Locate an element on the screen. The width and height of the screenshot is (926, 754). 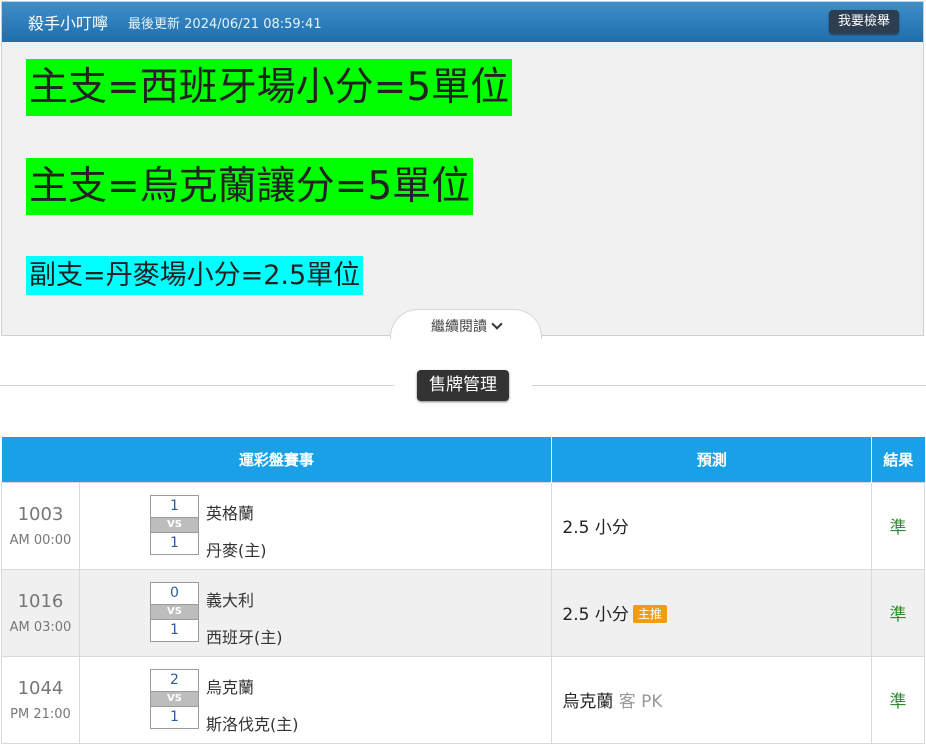
match-time: AM 03:00 is located at coordinates (40, 627).